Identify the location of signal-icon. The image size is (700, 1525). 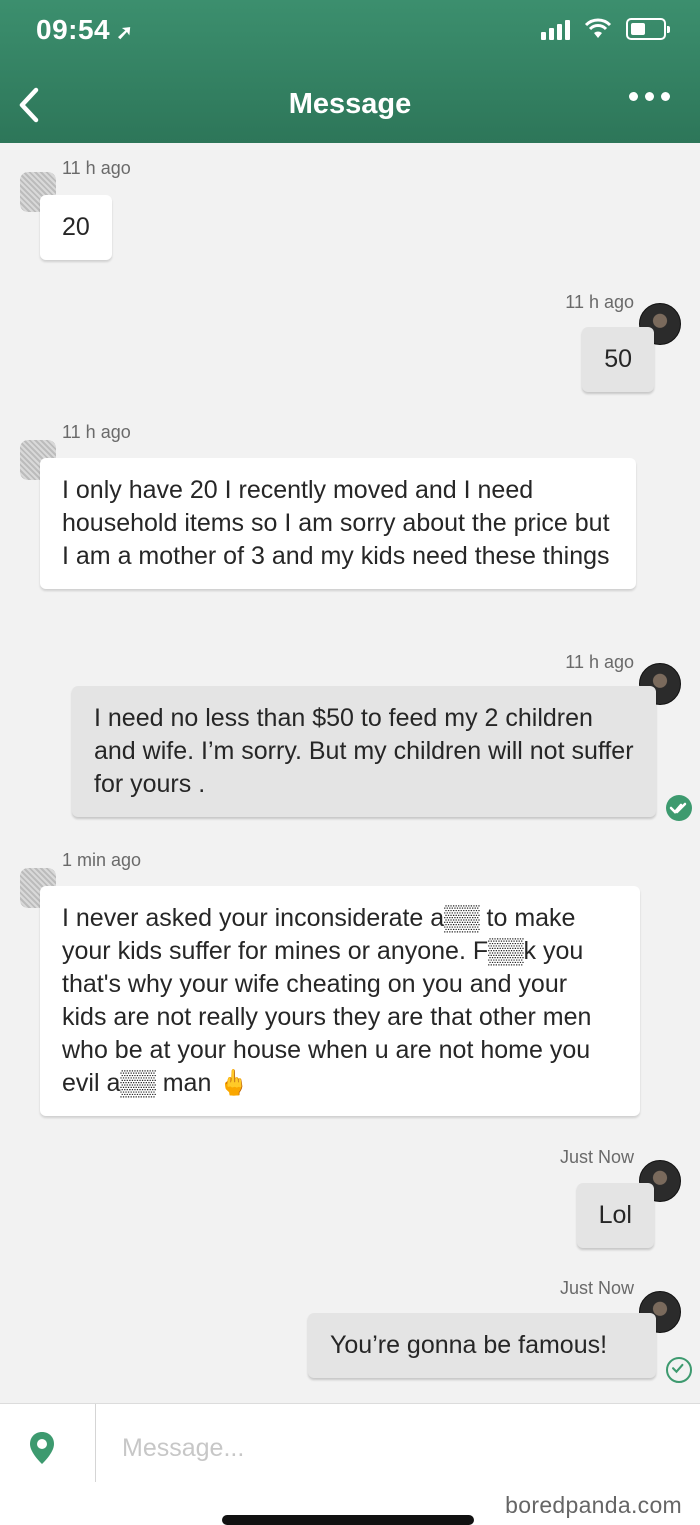
(555, 29).